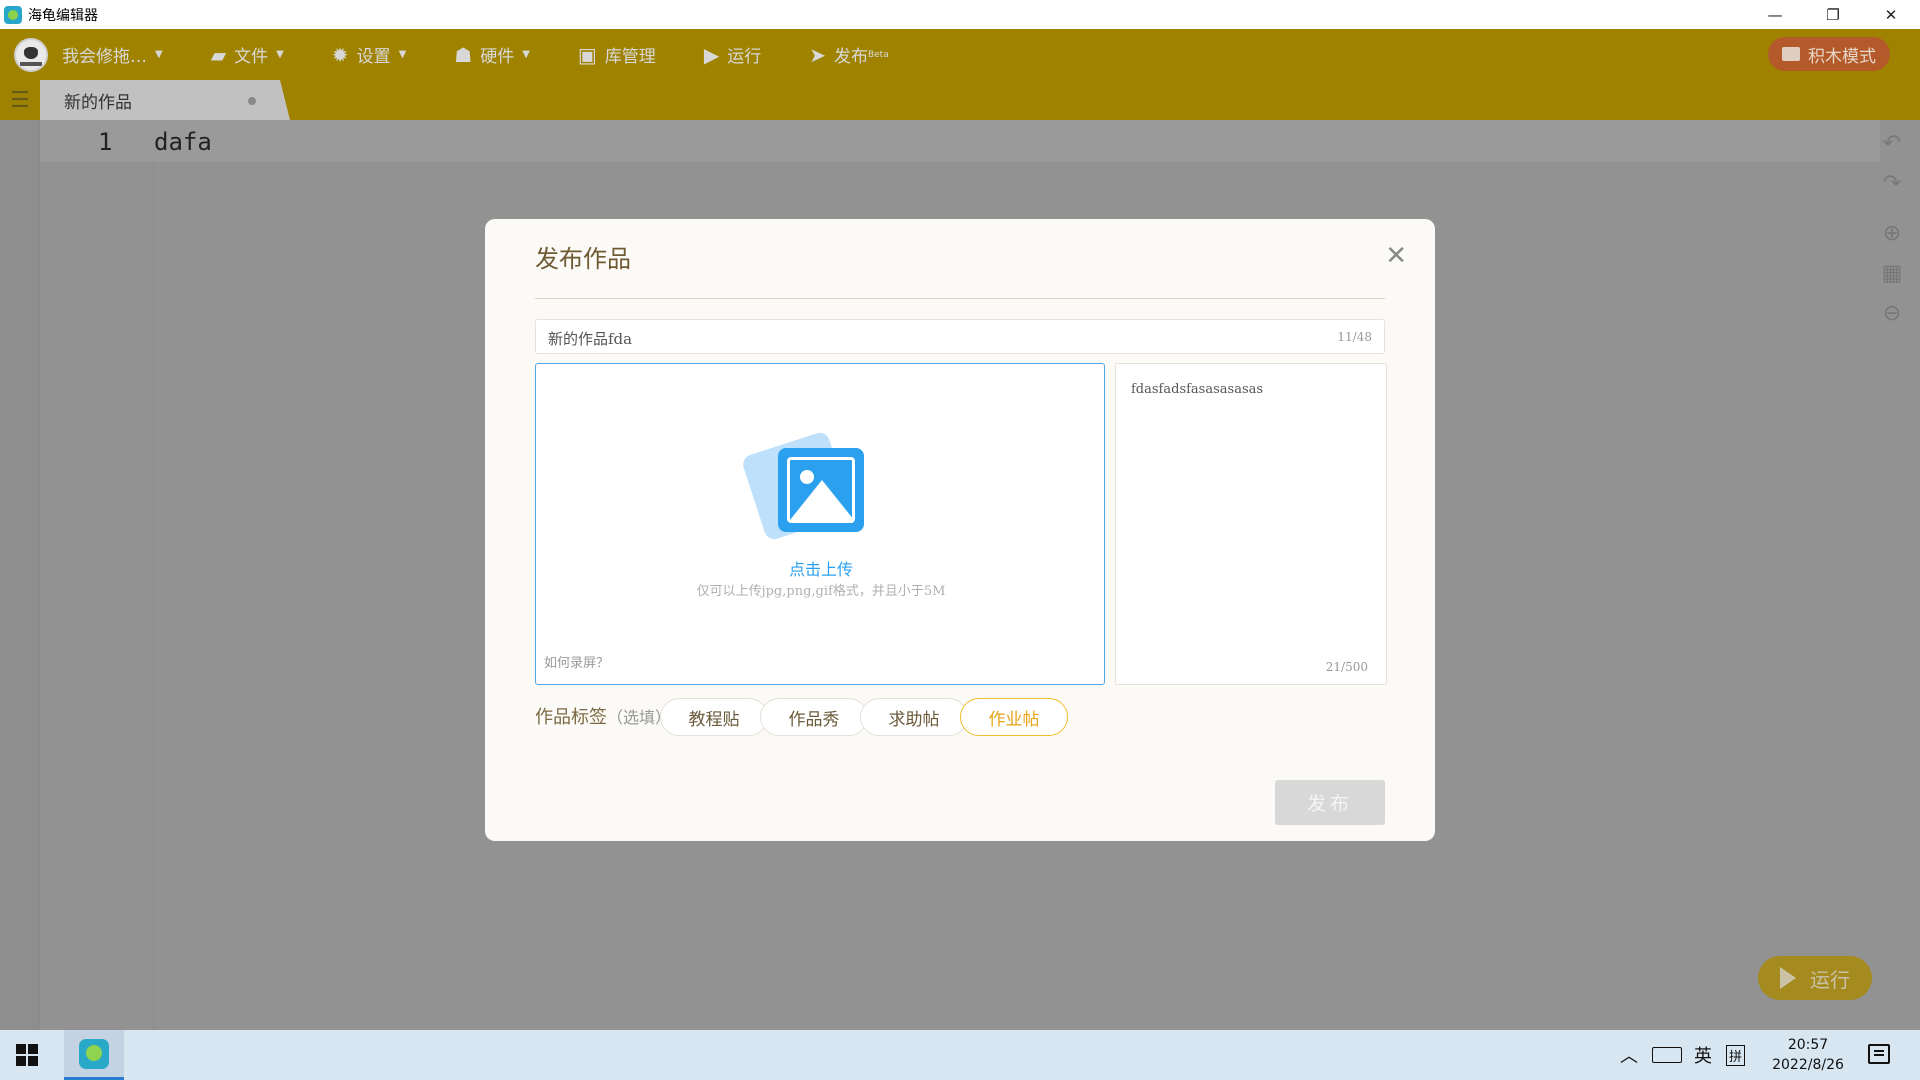  I want to click on window-controls: — ❐ ✕, so click(1833, 14).